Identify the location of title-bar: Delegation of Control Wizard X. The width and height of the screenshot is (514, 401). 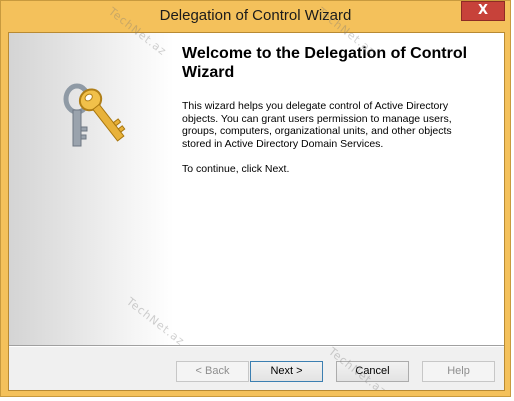
(255, 16).